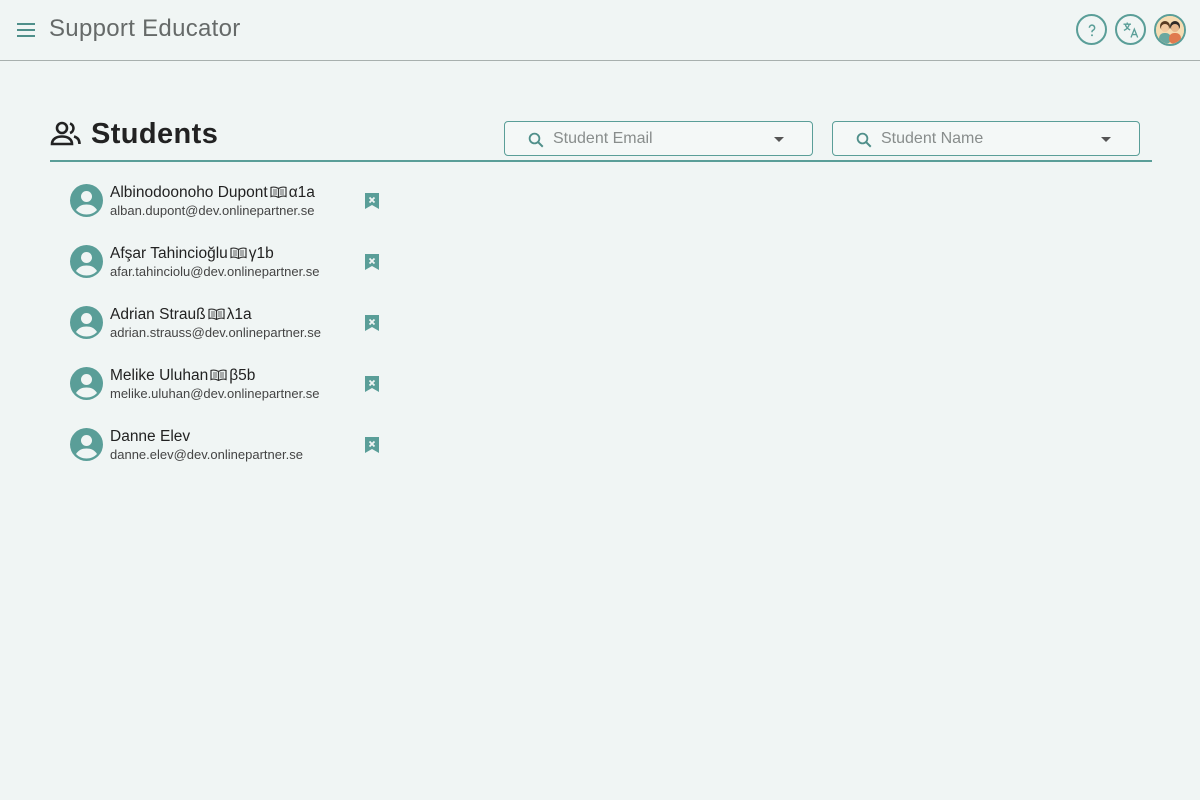  Describe the element at coordinates (150, 437) in the screenshot. I see `student-name: Danne Elev` at that location.